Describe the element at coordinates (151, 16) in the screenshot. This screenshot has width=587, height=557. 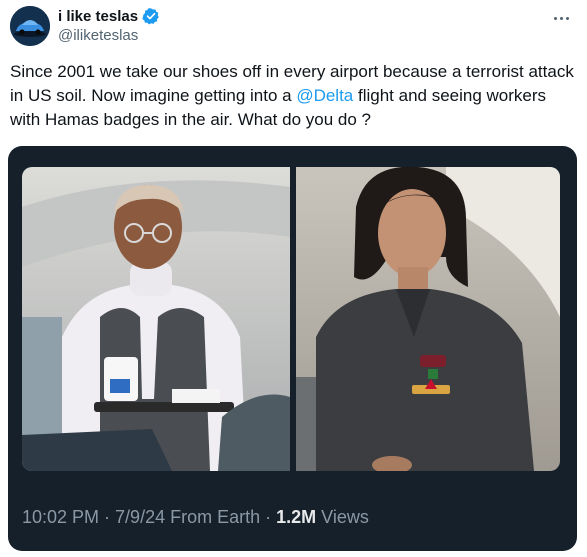
I see `verified-badge-icon` at that location.